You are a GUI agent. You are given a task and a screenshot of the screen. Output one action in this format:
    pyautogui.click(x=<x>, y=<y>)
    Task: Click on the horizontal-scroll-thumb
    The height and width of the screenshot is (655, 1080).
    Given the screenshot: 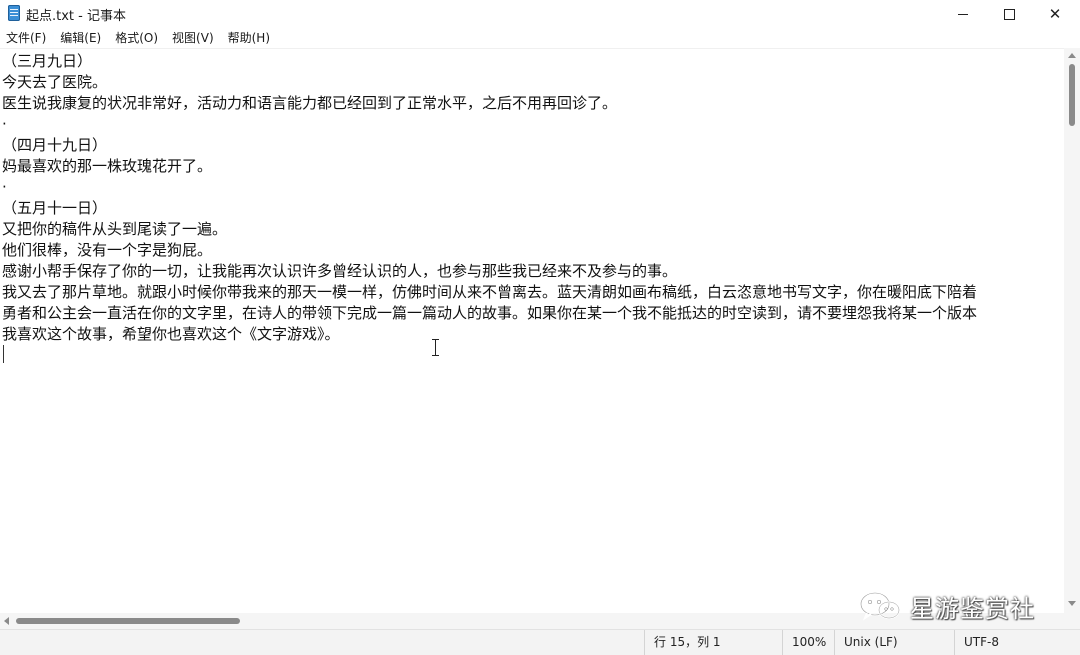 What is the action you would take?
    pyautogui.click(x=128, y=621)
    